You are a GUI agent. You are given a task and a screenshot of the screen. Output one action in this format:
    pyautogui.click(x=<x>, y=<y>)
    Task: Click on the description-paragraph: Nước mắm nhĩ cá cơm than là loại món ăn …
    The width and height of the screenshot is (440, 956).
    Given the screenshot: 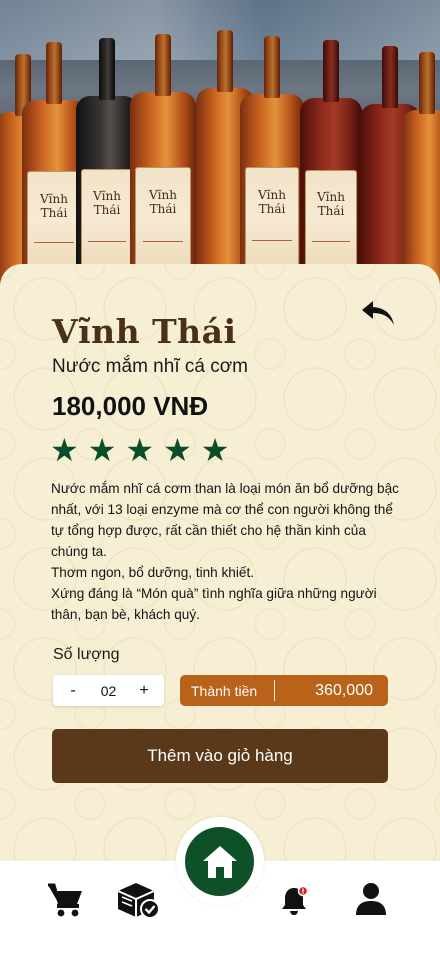 What is the action you would take?
    pyautogui.click(x=225, y=520)
    